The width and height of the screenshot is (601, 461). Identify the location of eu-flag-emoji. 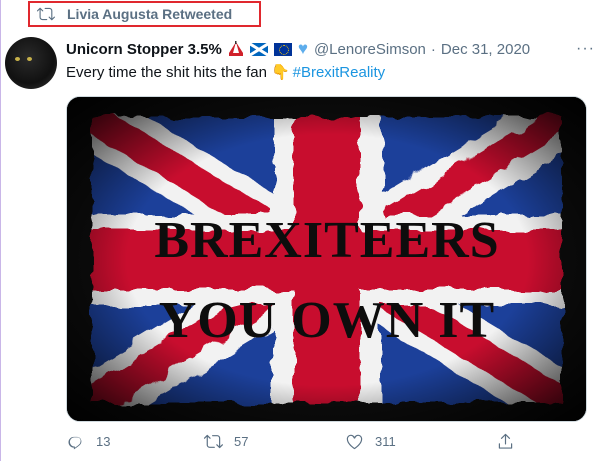
(282, 49).